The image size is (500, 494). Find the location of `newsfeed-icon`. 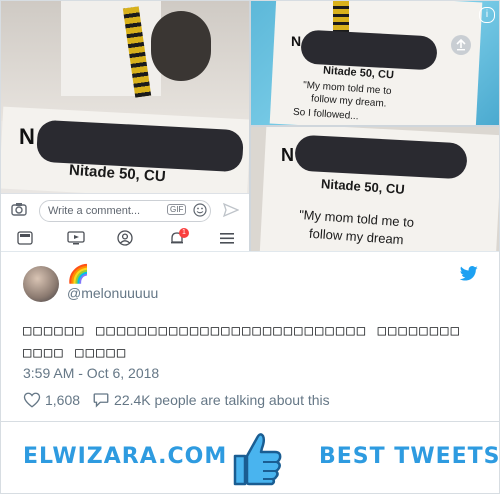

newsfeed-icon is located at coordinates (25, 240).